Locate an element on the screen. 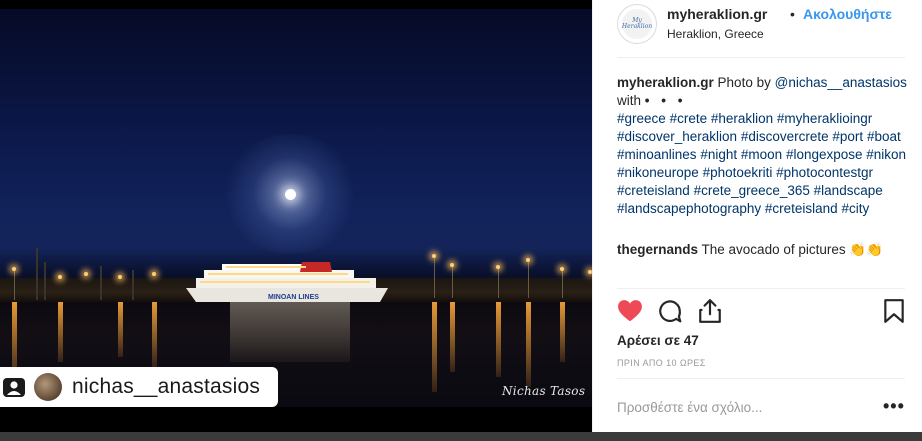 The image size is (922, 441). hashtag-link: #crete_greece_365 is located at coordinates (752, 190).